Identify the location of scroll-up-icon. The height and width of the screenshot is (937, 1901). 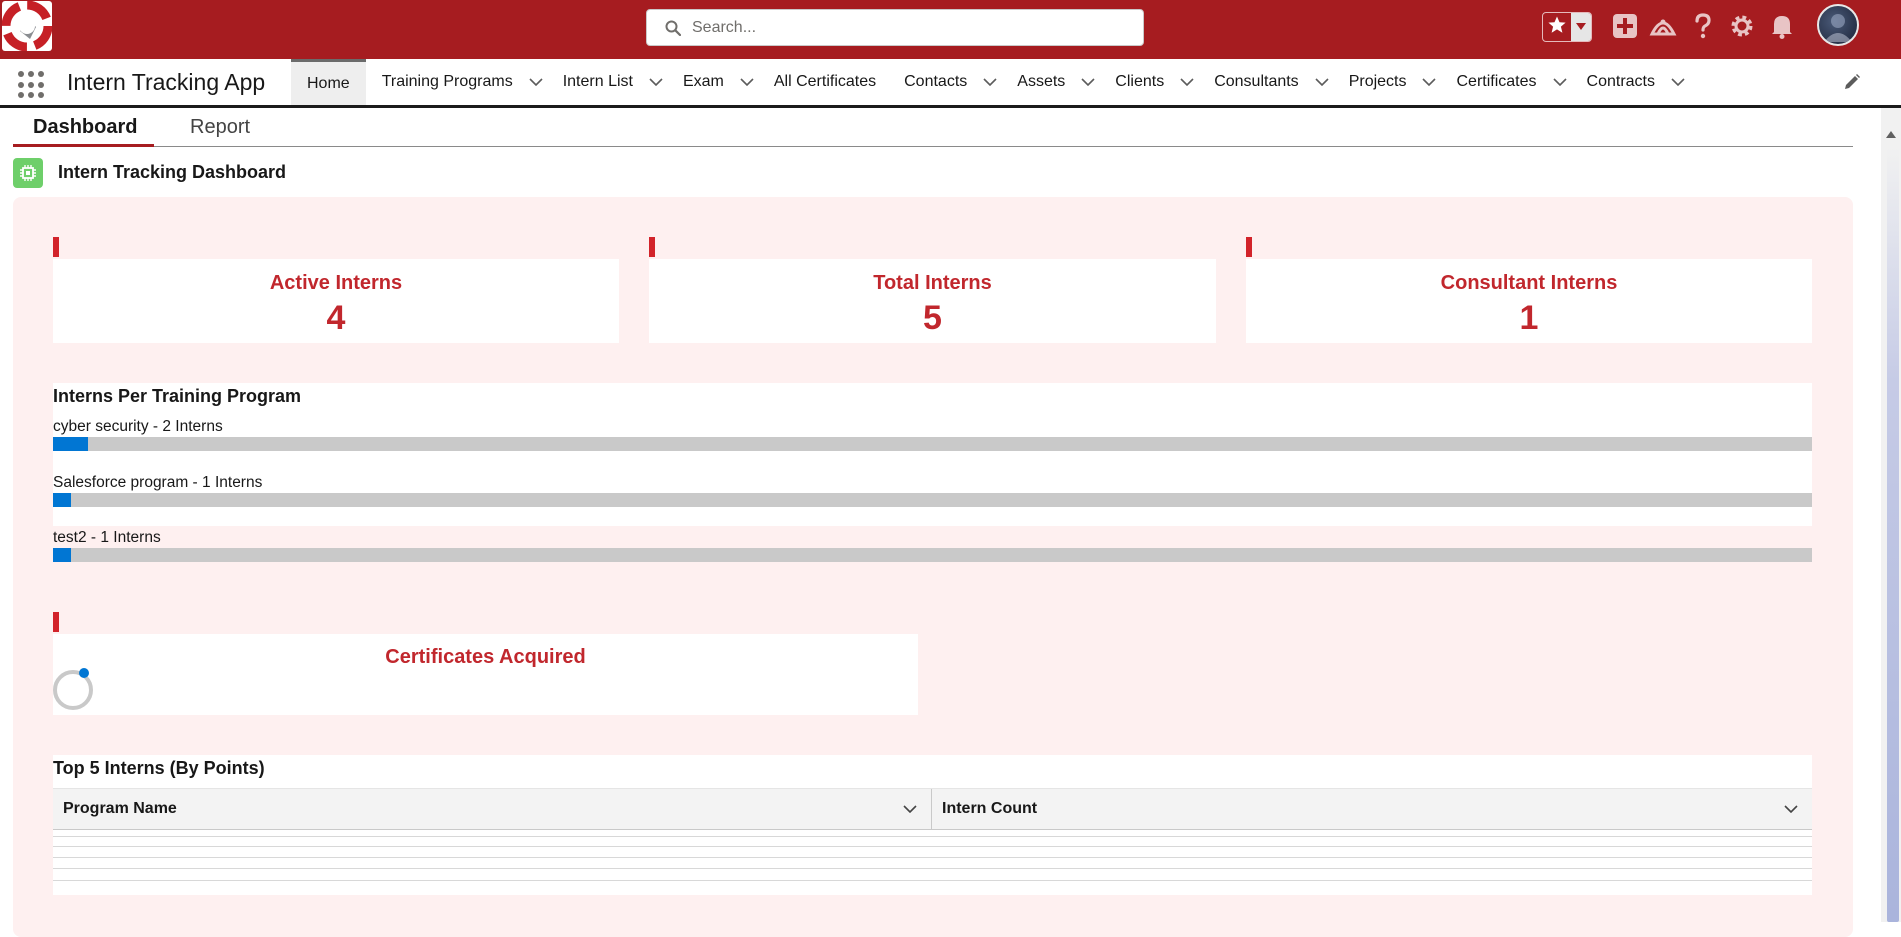
(1891, 134).